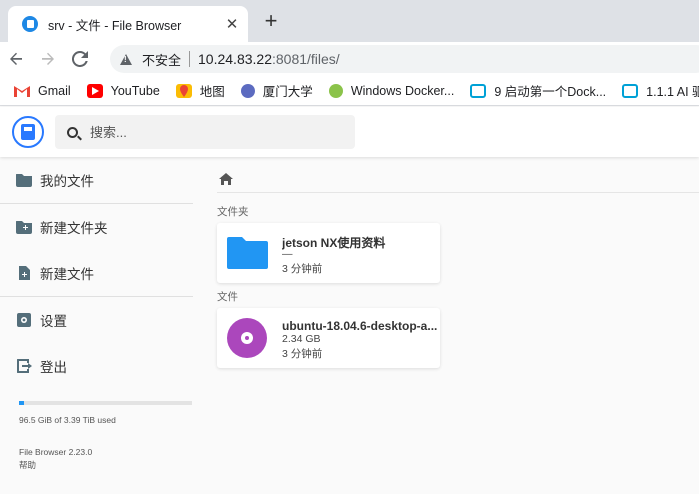 The height and width of the screenshot is (494, 699). Describe the element at coordinates (126, 59) in the screenshot. I see `warning-icon` at that location.